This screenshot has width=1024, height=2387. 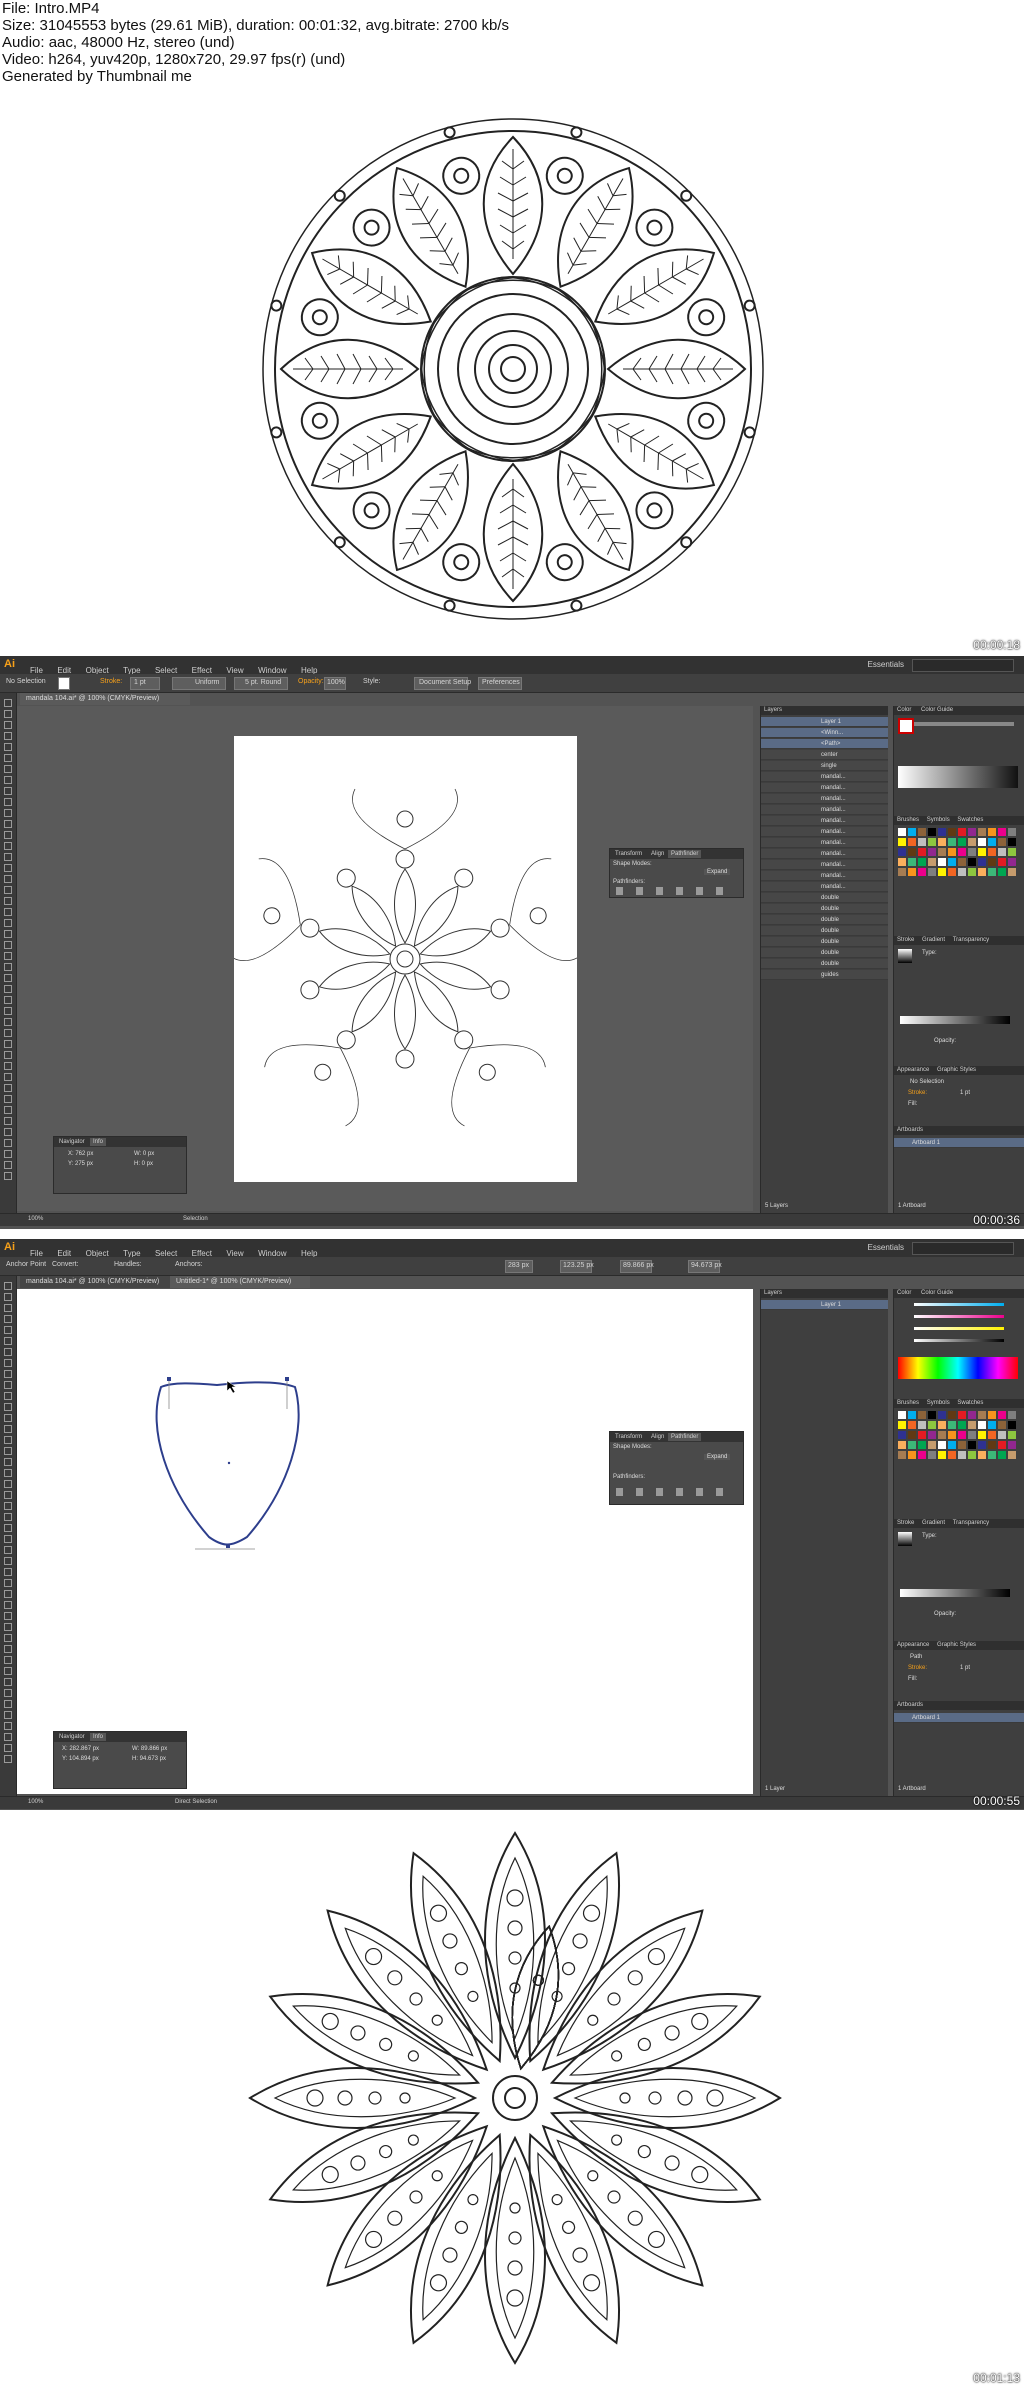 What do you see at coordinates (824, 744) in the screenshot?
I see `layer-row: <Path>` at bounding box center [824, 744].